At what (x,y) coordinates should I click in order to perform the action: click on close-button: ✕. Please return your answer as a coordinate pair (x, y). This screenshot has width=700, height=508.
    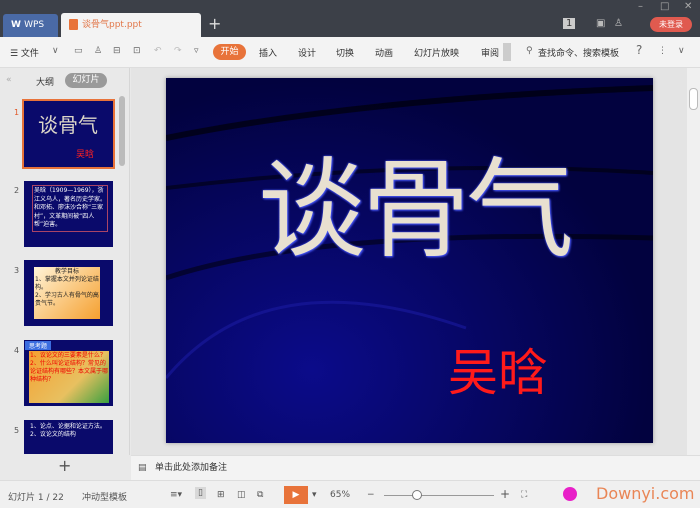
    Looking at the image, I should click on (688, 6).